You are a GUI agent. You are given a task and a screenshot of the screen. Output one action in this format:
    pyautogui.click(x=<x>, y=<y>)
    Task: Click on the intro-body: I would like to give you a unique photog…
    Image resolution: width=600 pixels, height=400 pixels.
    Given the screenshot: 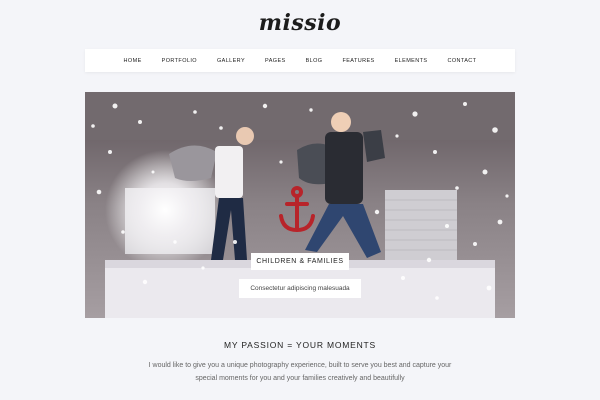 What is the action you would take?
    pyautogui.click(x=300, y=372)
    